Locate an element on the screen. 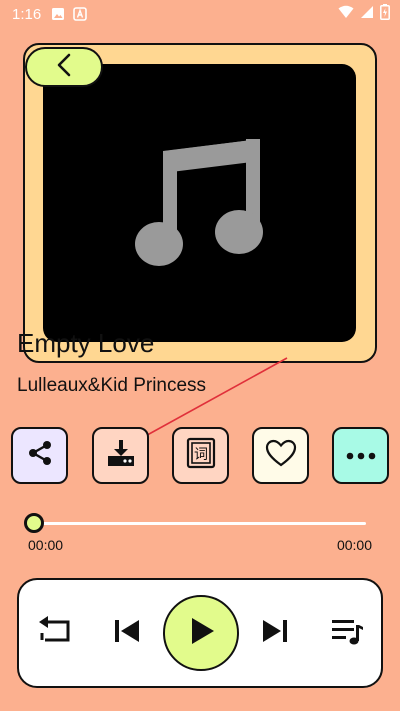 The image size is (400, 711). next-icon is located at coordinates (275, 633).